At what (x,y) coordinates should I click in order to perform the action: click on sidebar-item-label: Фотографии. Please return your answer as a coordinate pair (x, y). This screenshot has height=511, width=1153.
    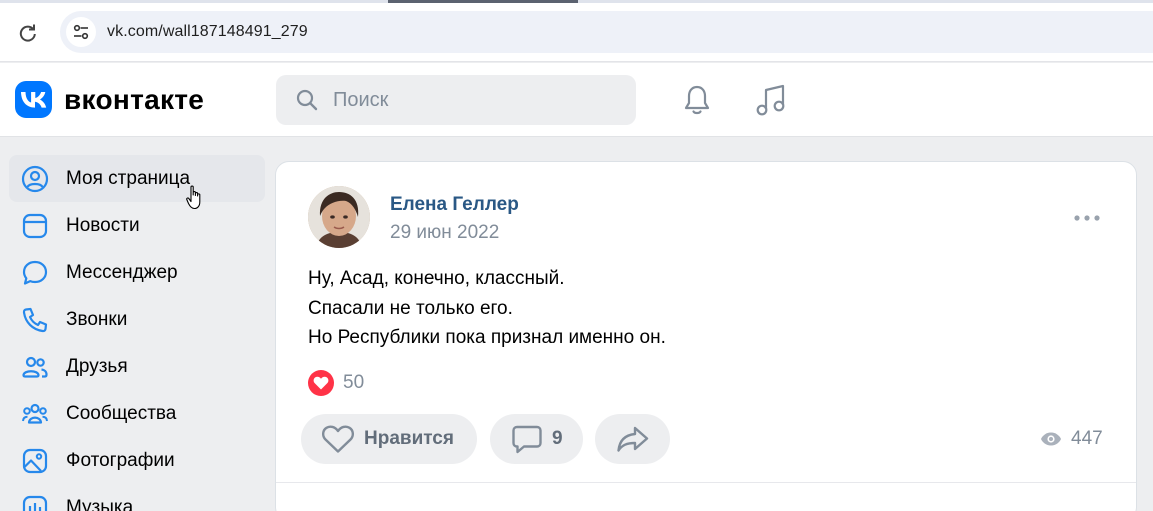
    Looking at the image, I should click on (120, 460).